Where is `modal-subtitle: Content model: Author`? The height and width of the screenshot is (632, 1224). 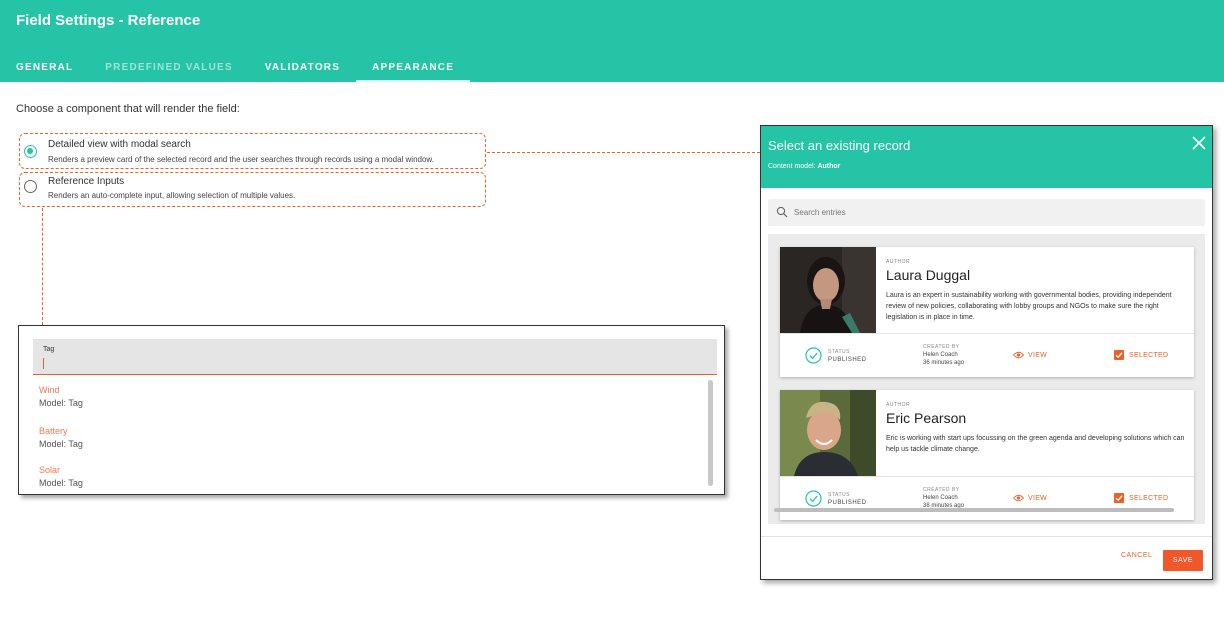 modal-subtitle: Content model: Author is located at coordinates (804, 166).